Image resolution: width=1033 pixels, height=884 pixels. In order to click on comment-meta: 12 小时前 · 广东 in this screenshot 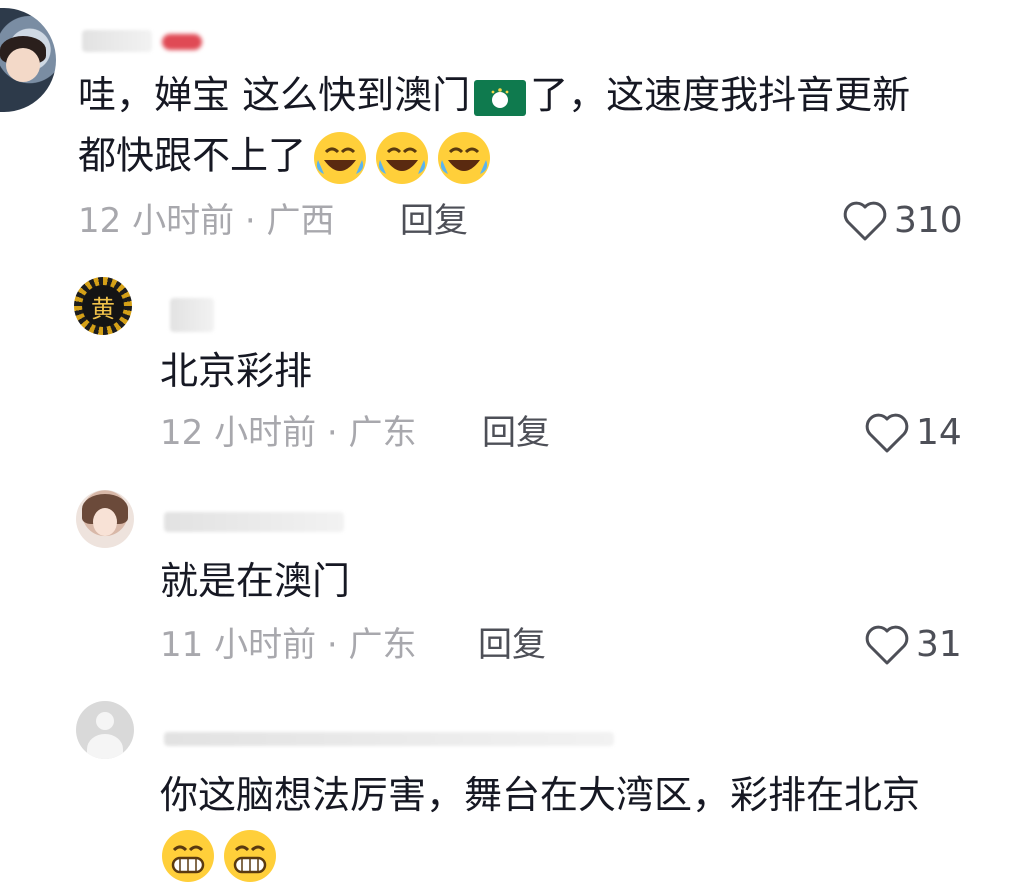, I will do `click(288, 433)`.